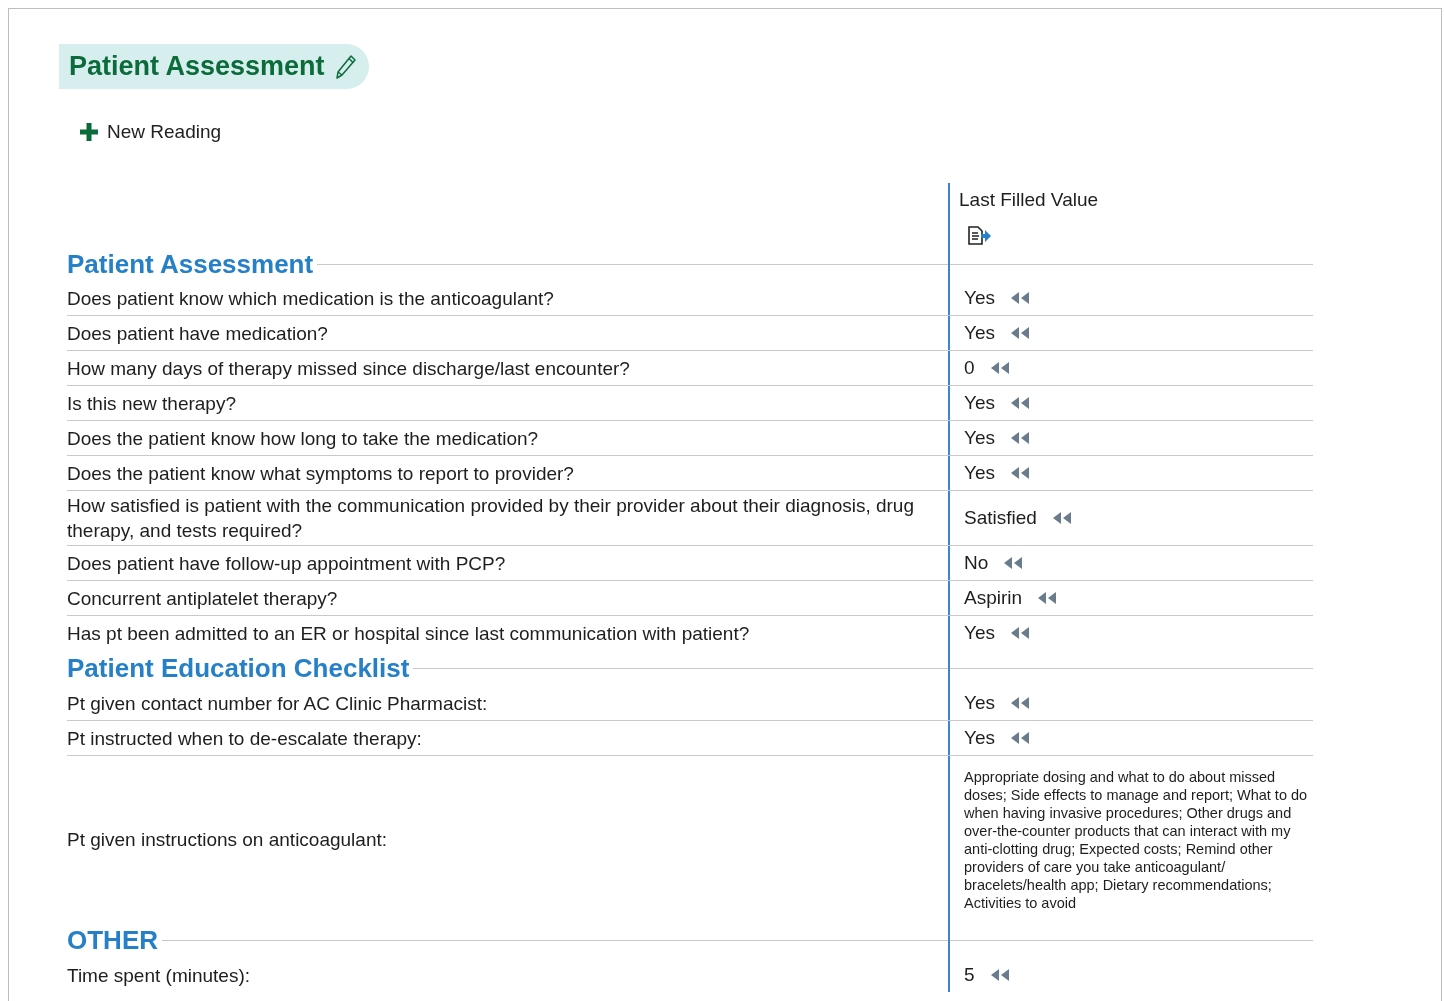 Image resolution: width=1445 pixels, height=1001 pixels. What do you see at coordinates (150, 132) in the screenshot?
I see `new-reading-button: New Reading` at bounding box center [150, 132].